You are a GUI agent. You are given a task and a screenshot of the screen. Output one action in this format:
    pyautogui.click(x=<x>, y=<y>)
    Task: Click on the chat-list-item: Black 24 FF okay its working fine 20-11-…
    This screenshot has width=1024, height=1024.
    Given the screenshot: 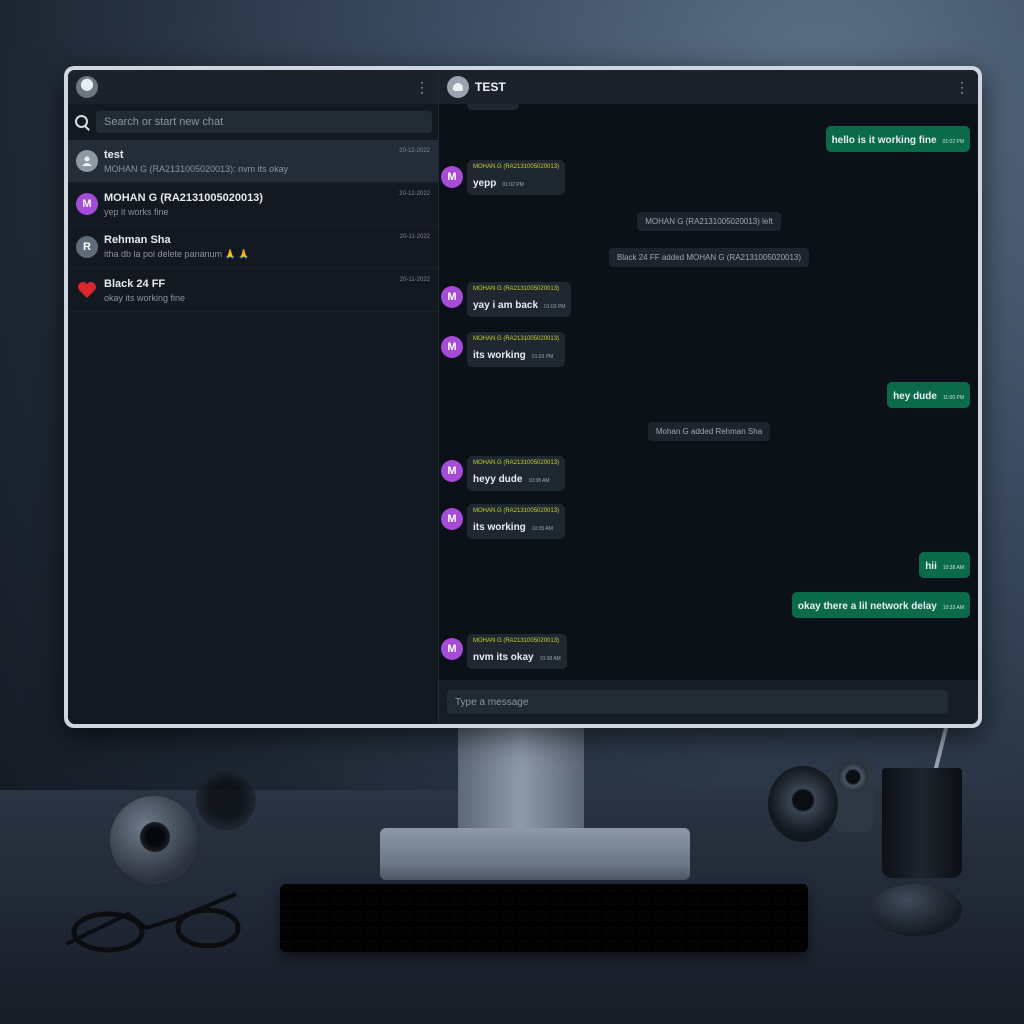 What is the action you would take?
    pyautogui.click(x=253, y=290)
    